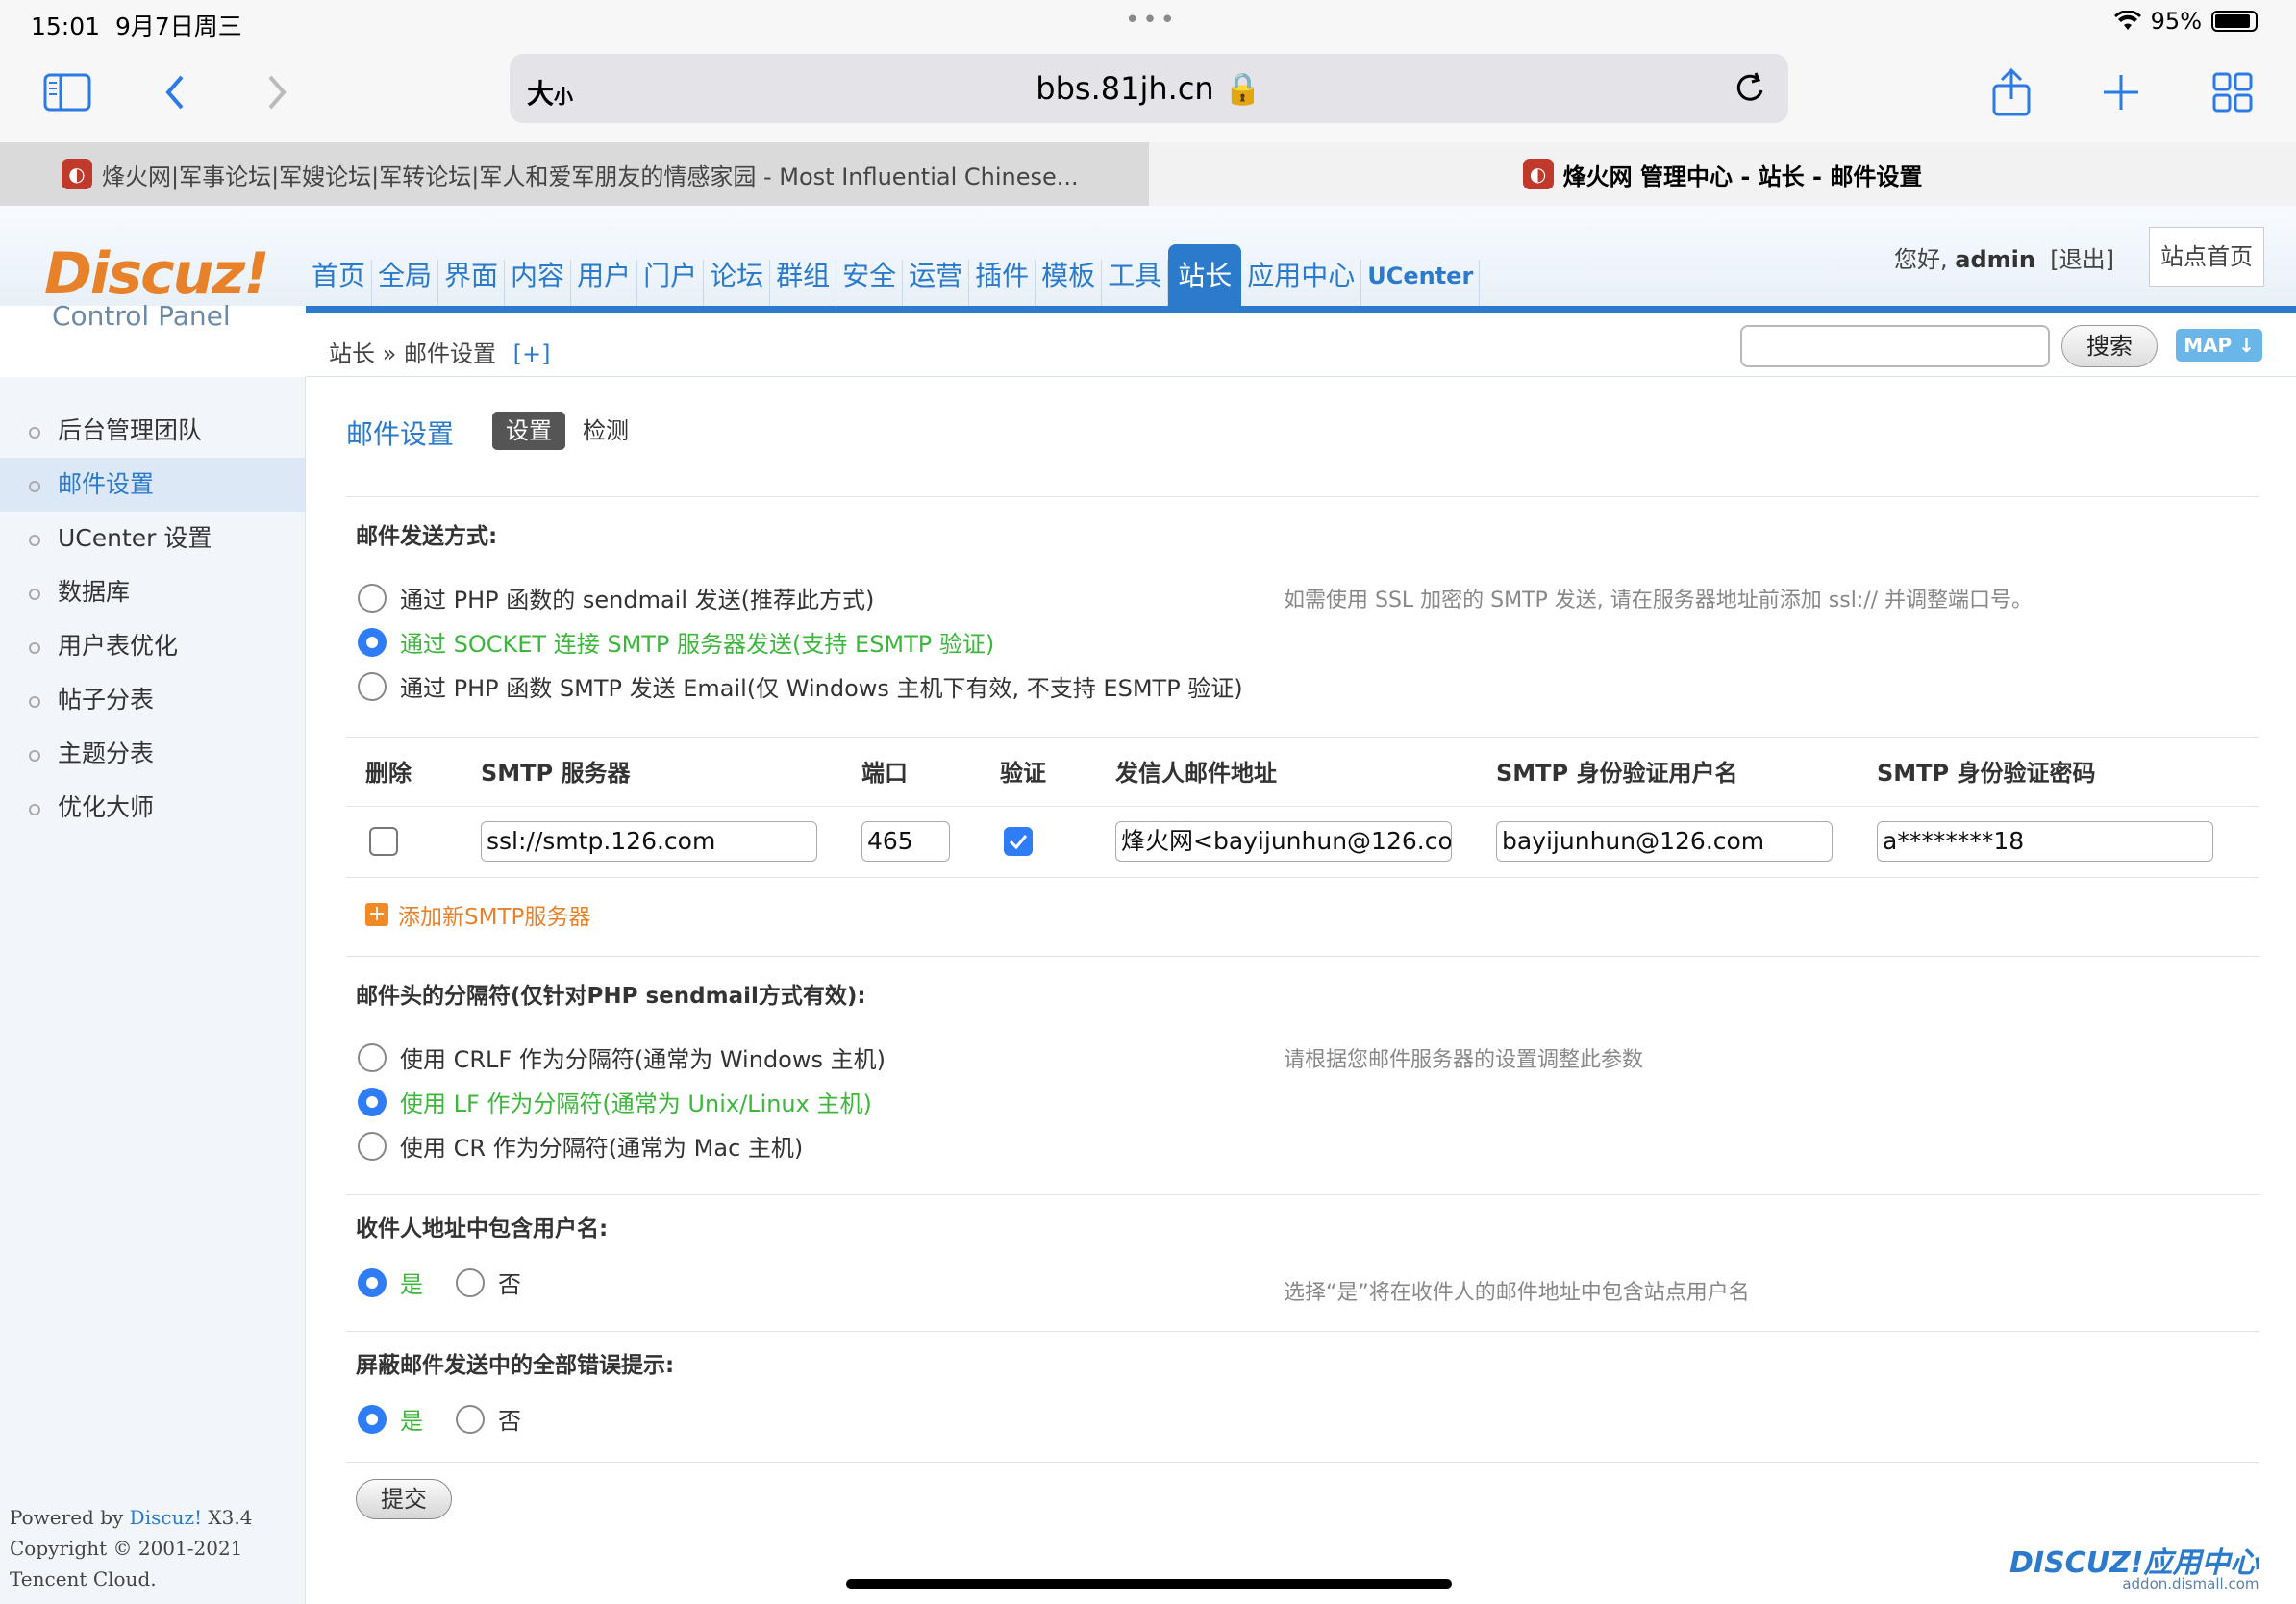 Image resolution: width=2296 pixels, height=1604 pixels. I want to click on col-password: SMTP 身份验证密码, so click(1986, 773).